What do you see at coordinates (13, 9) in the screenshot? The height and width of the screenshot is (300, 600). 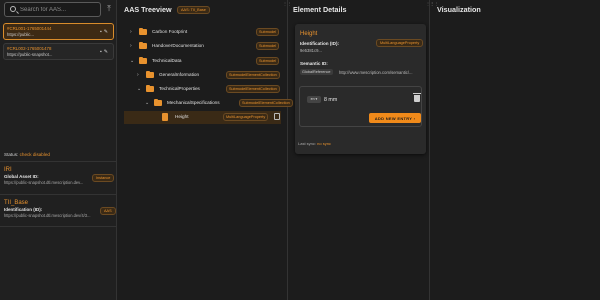 I see `search-icon` at bounding box center [13, 9].